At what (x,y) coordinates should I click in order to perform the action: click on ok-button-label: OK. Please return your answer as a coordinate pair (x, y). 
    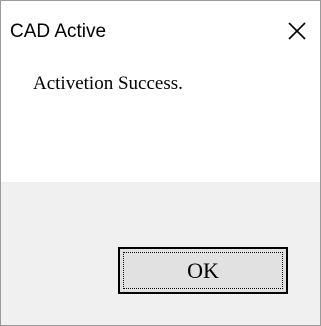
    Looking at the image, I should click on (203, 270).